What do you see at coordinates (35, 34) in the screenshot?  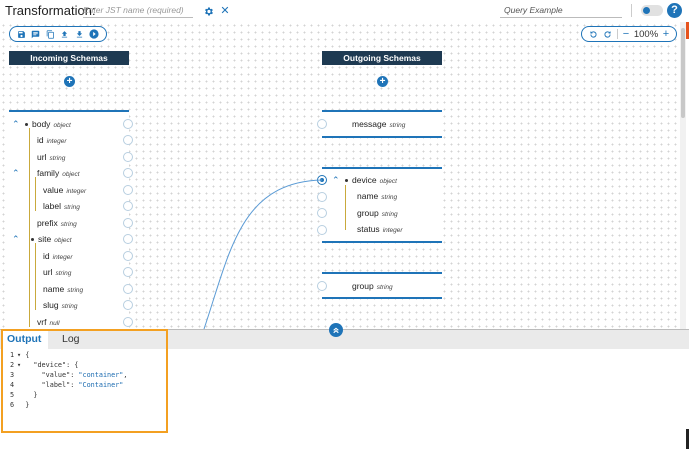 I see `comment-icon` at bounding box center [35, 34].